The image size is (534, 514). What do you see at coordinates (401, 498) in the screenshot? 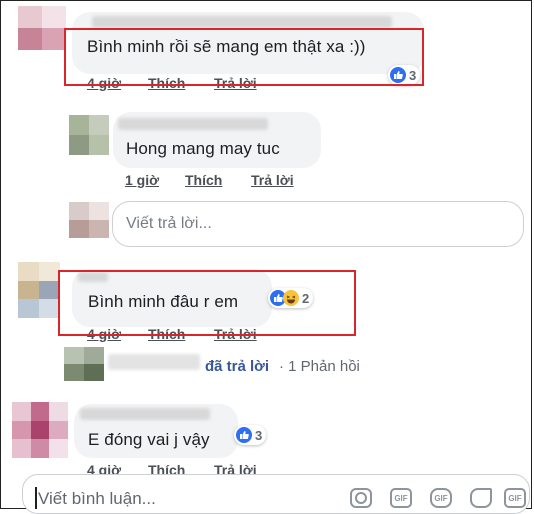
I see `gif-icon: GIF` at bounding box center [401, 498].